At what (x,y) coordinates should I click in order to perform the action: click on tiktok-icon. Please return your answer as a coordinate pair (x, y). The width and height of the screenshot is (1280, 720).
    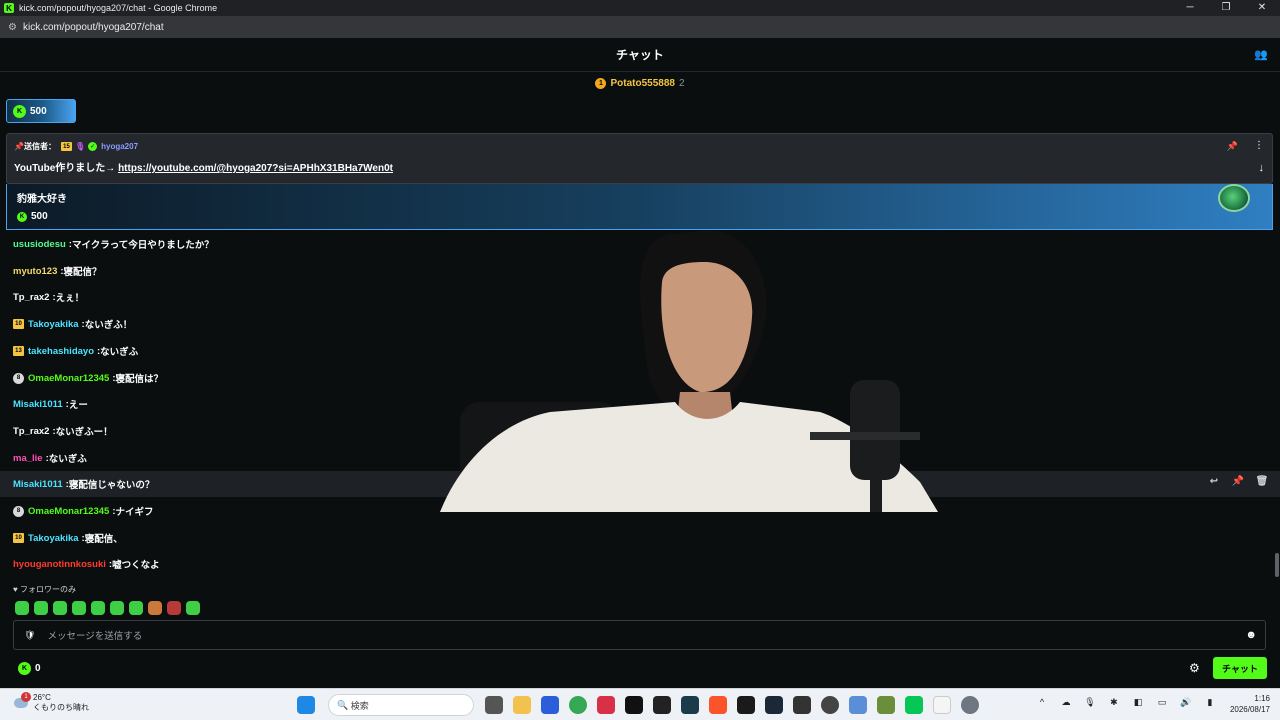
    Looking at the image, I should click on (634, 705).